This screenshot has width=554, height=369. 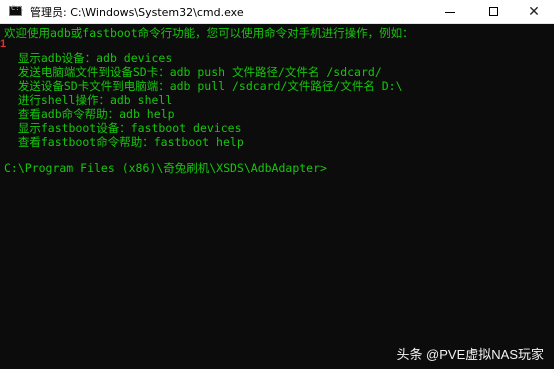 I want to click on console-line: 欢迎使用adb或fastboot命令行功能，您可以使用命令对手机进行操作，例如：, so click(x=209, y=33).